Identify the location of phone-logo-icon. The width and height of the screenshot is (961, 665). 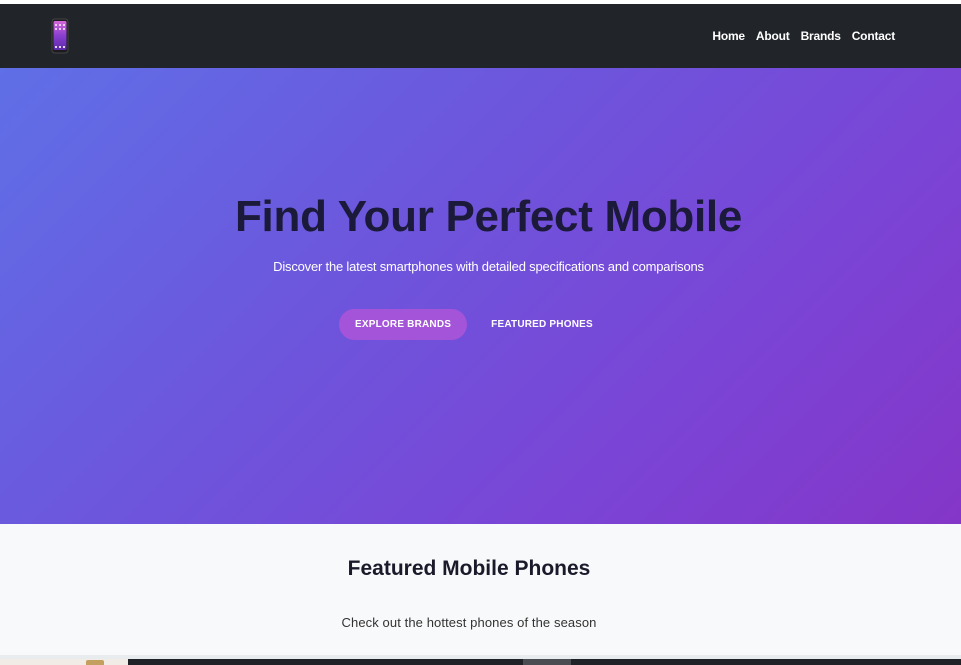
(60, 36).